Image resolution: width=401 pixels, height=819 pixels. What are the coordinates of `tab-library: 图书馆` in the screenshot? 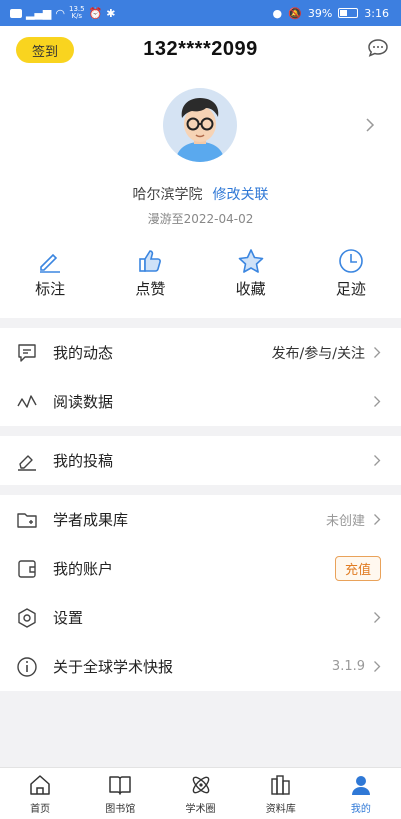 It's located at (120, 793).